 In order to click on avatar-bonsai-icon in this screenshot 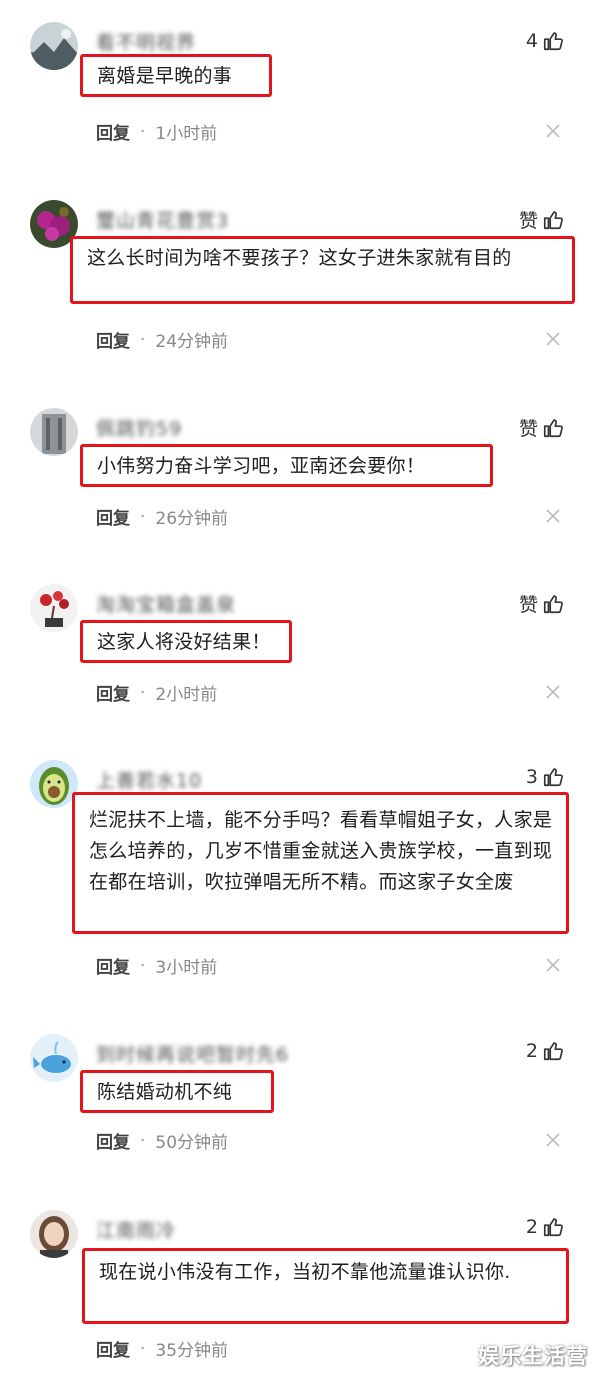, I will do `click(54, 608)`.